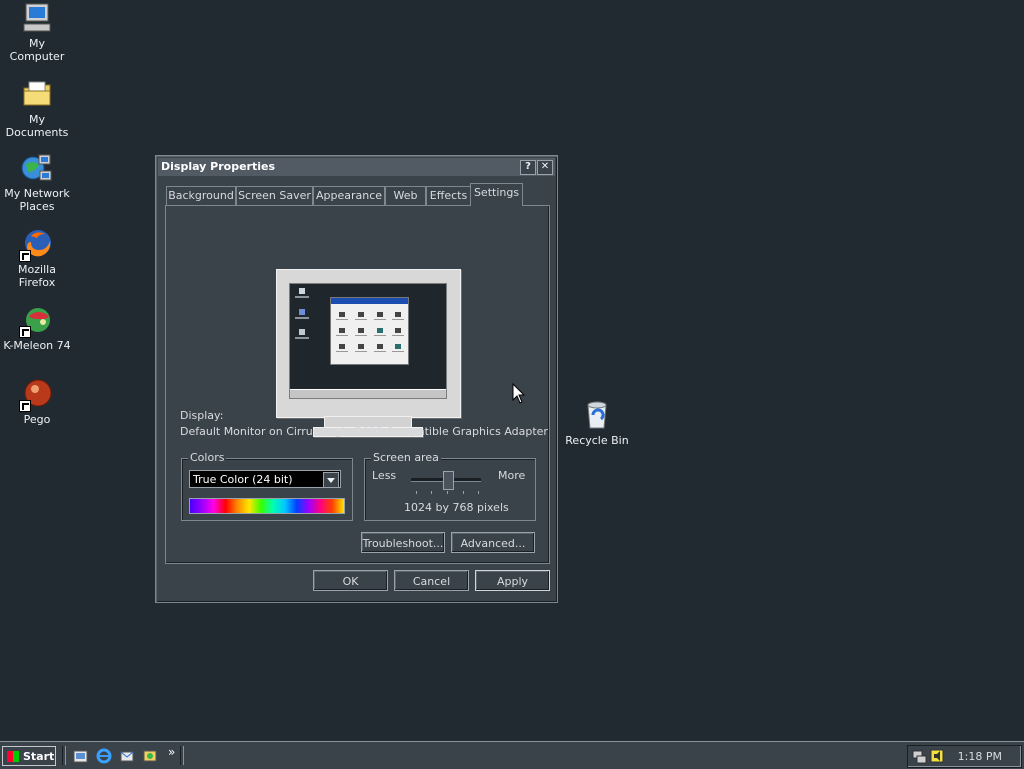 The width and height of the screenshot is (1024, 769). What do you see at coordinates (448, 480) in the screenshot?
I see `resolution-slider-thumb` at bounding box center [448, 480].